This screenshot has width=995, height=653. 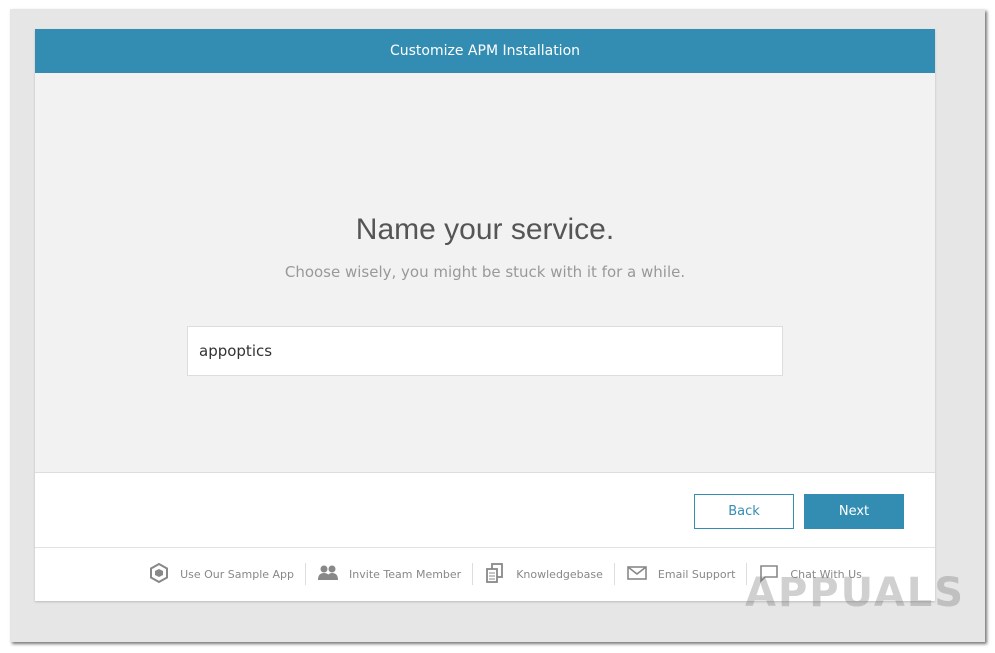 What do you see at coordinates (854, 511) in the screenshot?
I see `next-button: Next` at bounding box center [854, 511].